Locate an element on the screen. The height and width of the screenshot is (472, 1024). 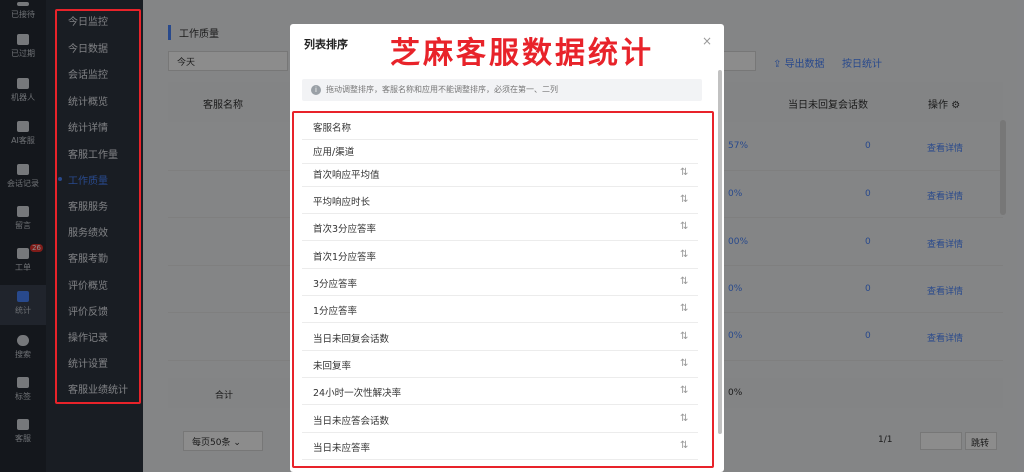
close-icon: × is located at coordinates (707, 41).